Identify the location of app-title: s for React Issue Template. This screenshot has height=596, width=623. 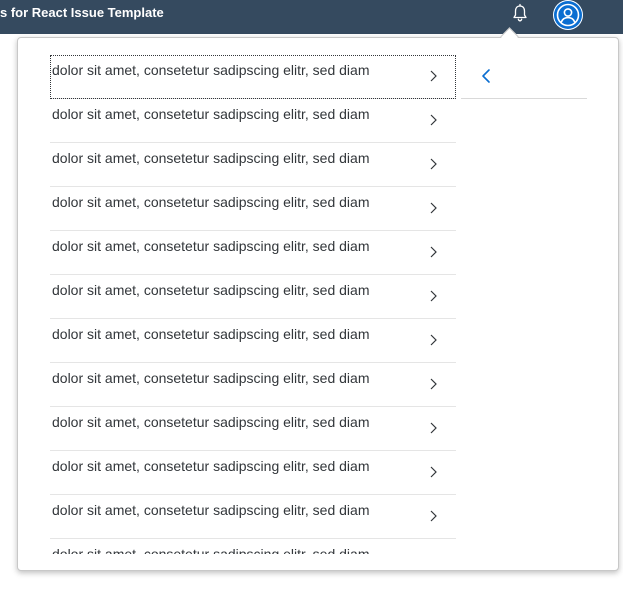
(82, 13).